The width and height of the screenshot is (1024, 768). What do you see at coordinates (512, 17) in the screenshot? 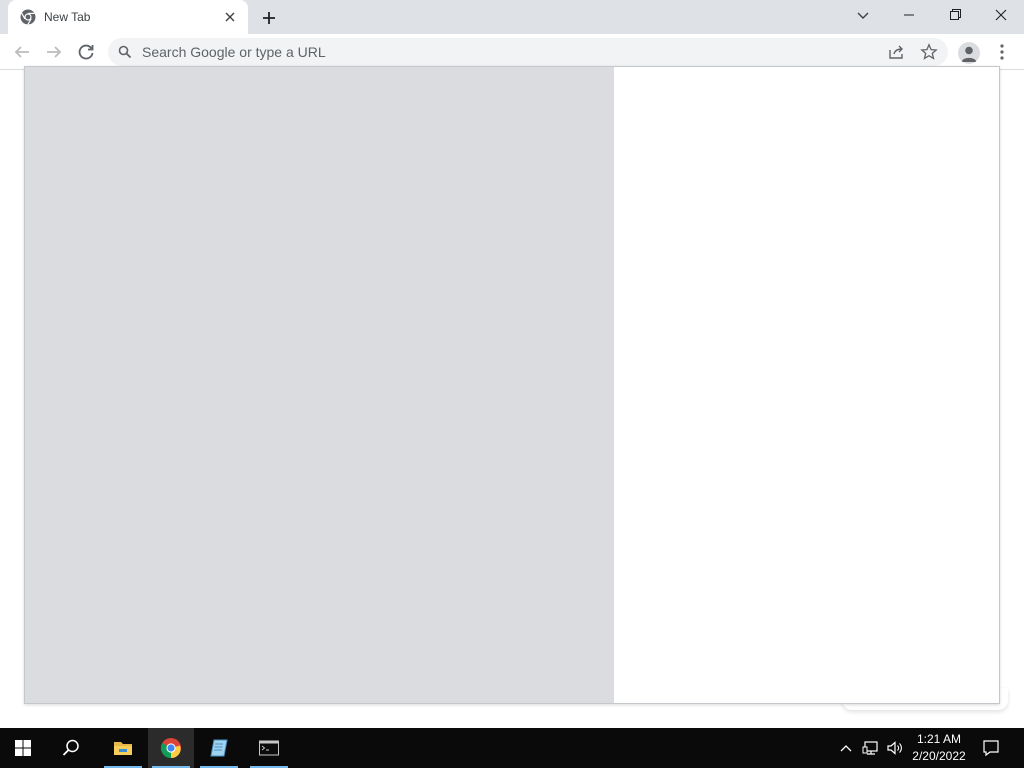
I see `tab-strip: New Tab` at bounding box center [512, 17].